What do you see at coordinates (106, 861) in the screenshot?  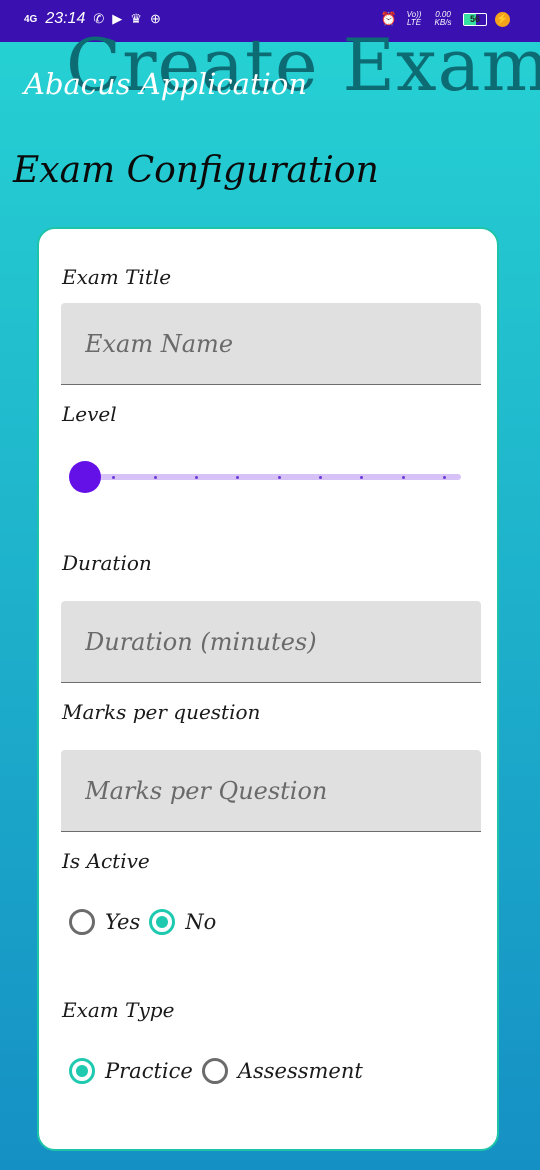 I see `is-active-label: Is Active` at bounding box center [106, 861].